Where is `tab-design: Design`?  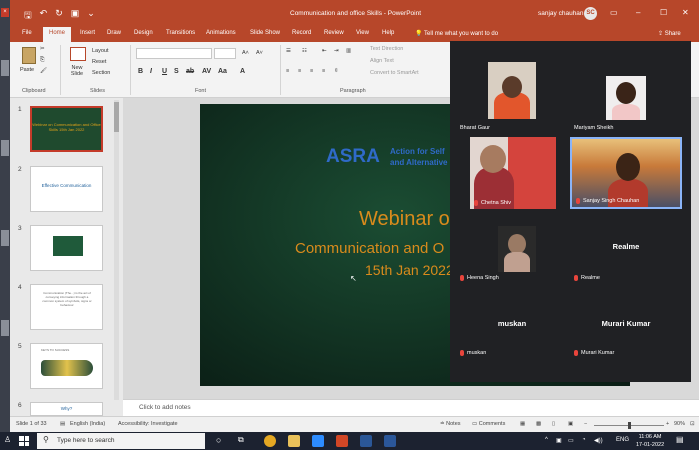 tab-design: Design is located at coordinates (143, 33).